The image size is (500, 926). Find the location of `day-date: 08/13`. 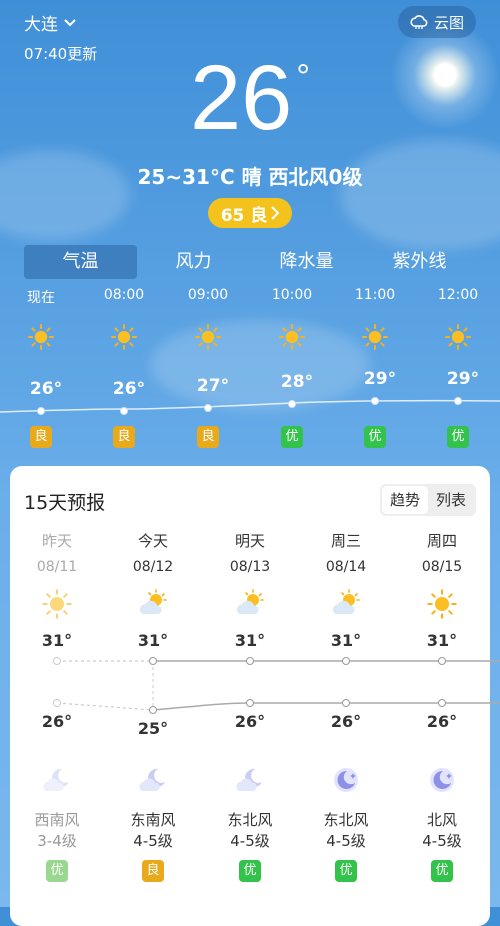

day-date: 08/13 is located at coordinates (250, 567).